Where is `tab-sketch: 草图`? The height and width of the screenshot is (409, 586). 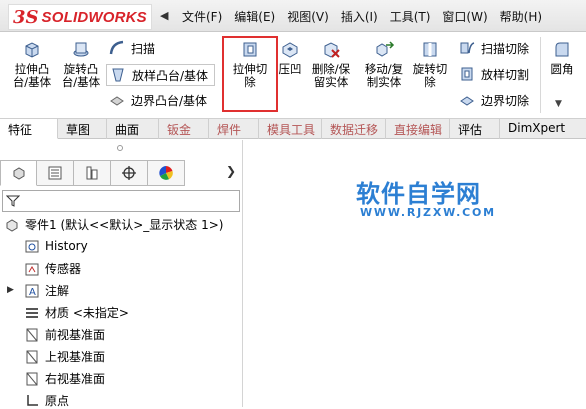 tab-sketch: 草图 is located at coordinates (82, 129).